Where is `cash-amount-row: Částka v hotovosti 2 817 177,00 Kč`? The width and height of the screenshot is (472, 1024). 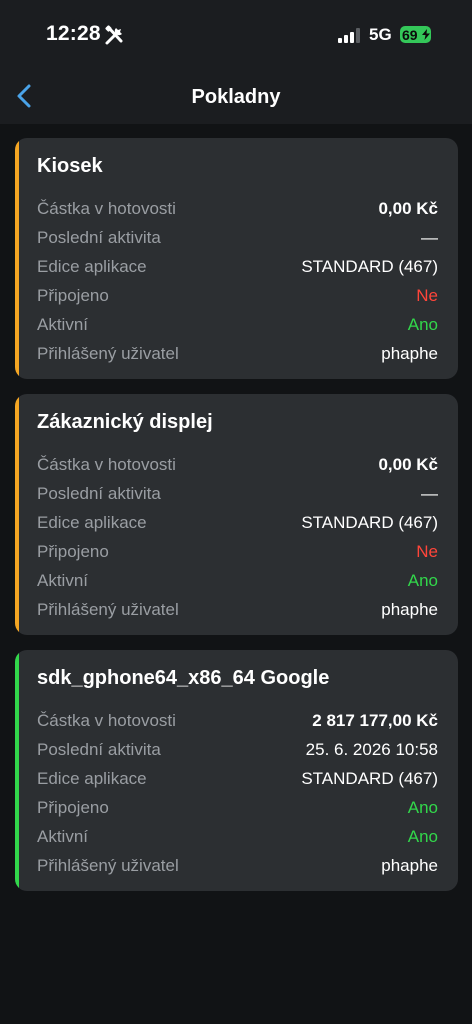
cash-amount-row: Částka v hotovosti 2 817 177,00 Kč is located at coordinates (237, 720).